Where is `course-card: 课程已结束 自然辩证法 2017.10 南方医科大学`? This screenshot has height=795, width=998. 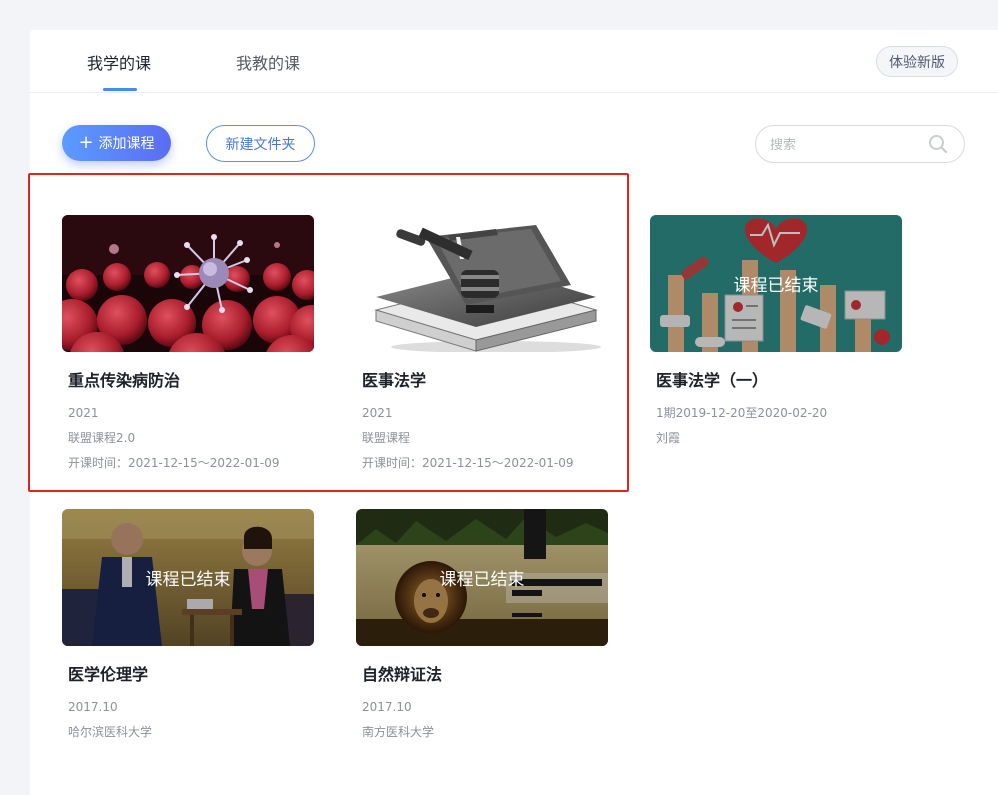 course-card: 课程已结束 自然辩证法 2017.10 南方医科大学 is located at coordinates (482, 627).